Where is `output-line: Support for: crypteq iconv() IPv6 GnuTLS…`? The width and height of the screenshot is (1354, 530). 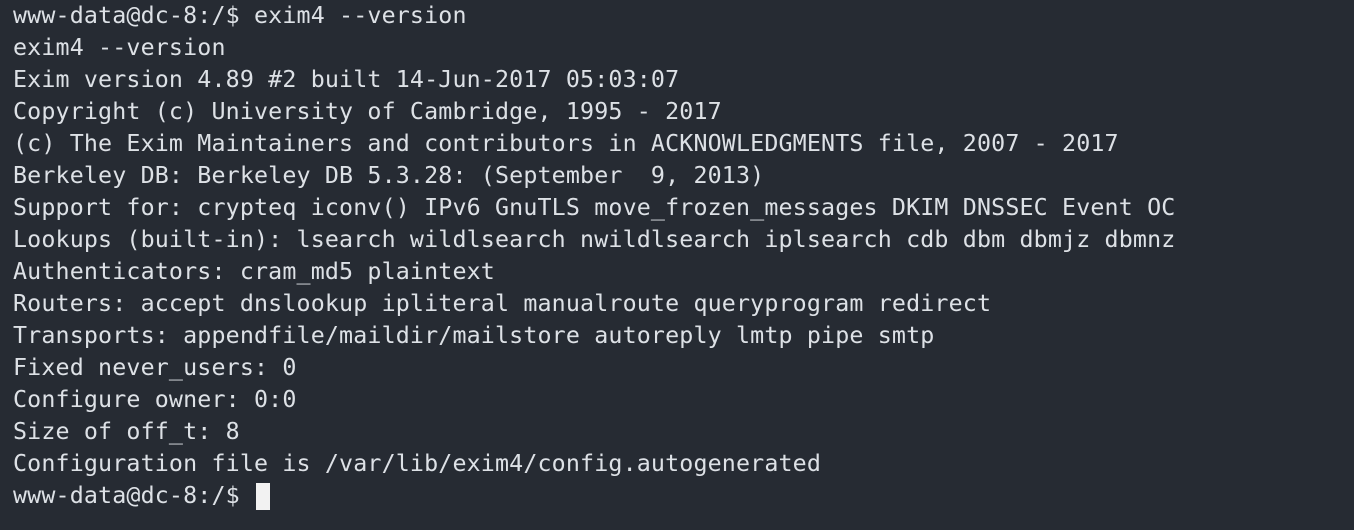
output-line: Support for: crypteq iconv() IPv6 GnuTLS… is located at coordinates (594, 207).